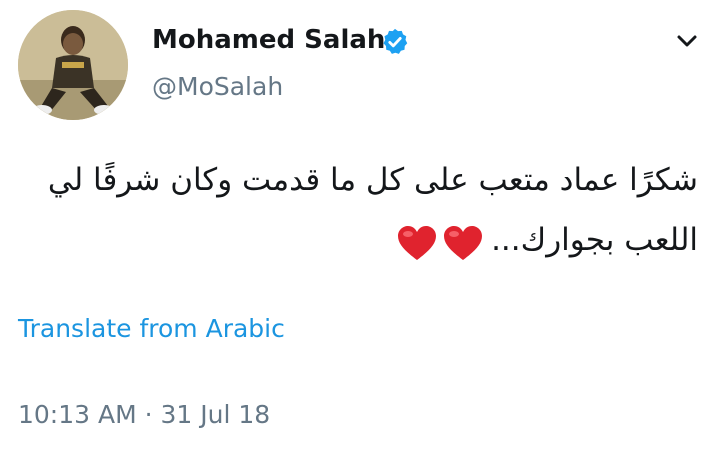 Image resolution: width=720 pixels, height=465 pixels. I want to click on translate-link: Translate from Arabic, so click(151, 329).